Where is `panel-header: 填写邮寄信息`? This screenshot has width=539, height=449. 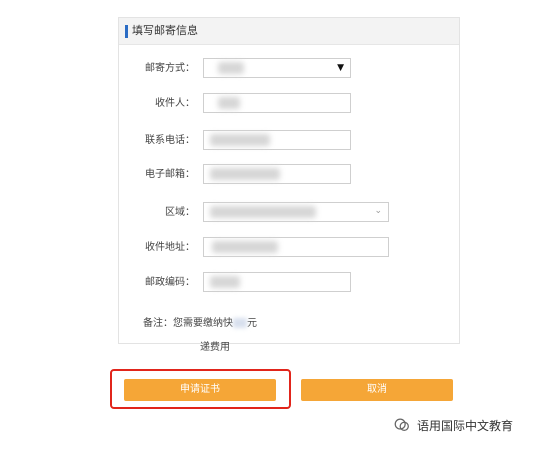
panel-header: 填写邮寄信息 is located at coordinates (289, 31).